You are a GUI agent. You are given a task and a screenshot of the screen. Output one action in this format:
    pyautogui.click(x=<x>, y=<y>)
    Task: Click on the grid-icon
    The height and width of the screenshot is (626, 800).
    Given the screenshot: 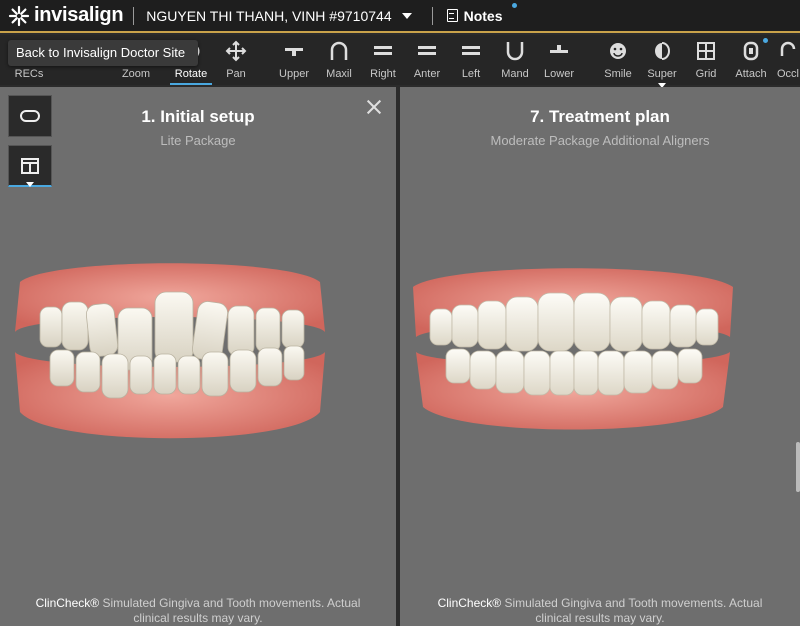 What is the action you would take?
    pyautogui.click(x=706, y=51)
    